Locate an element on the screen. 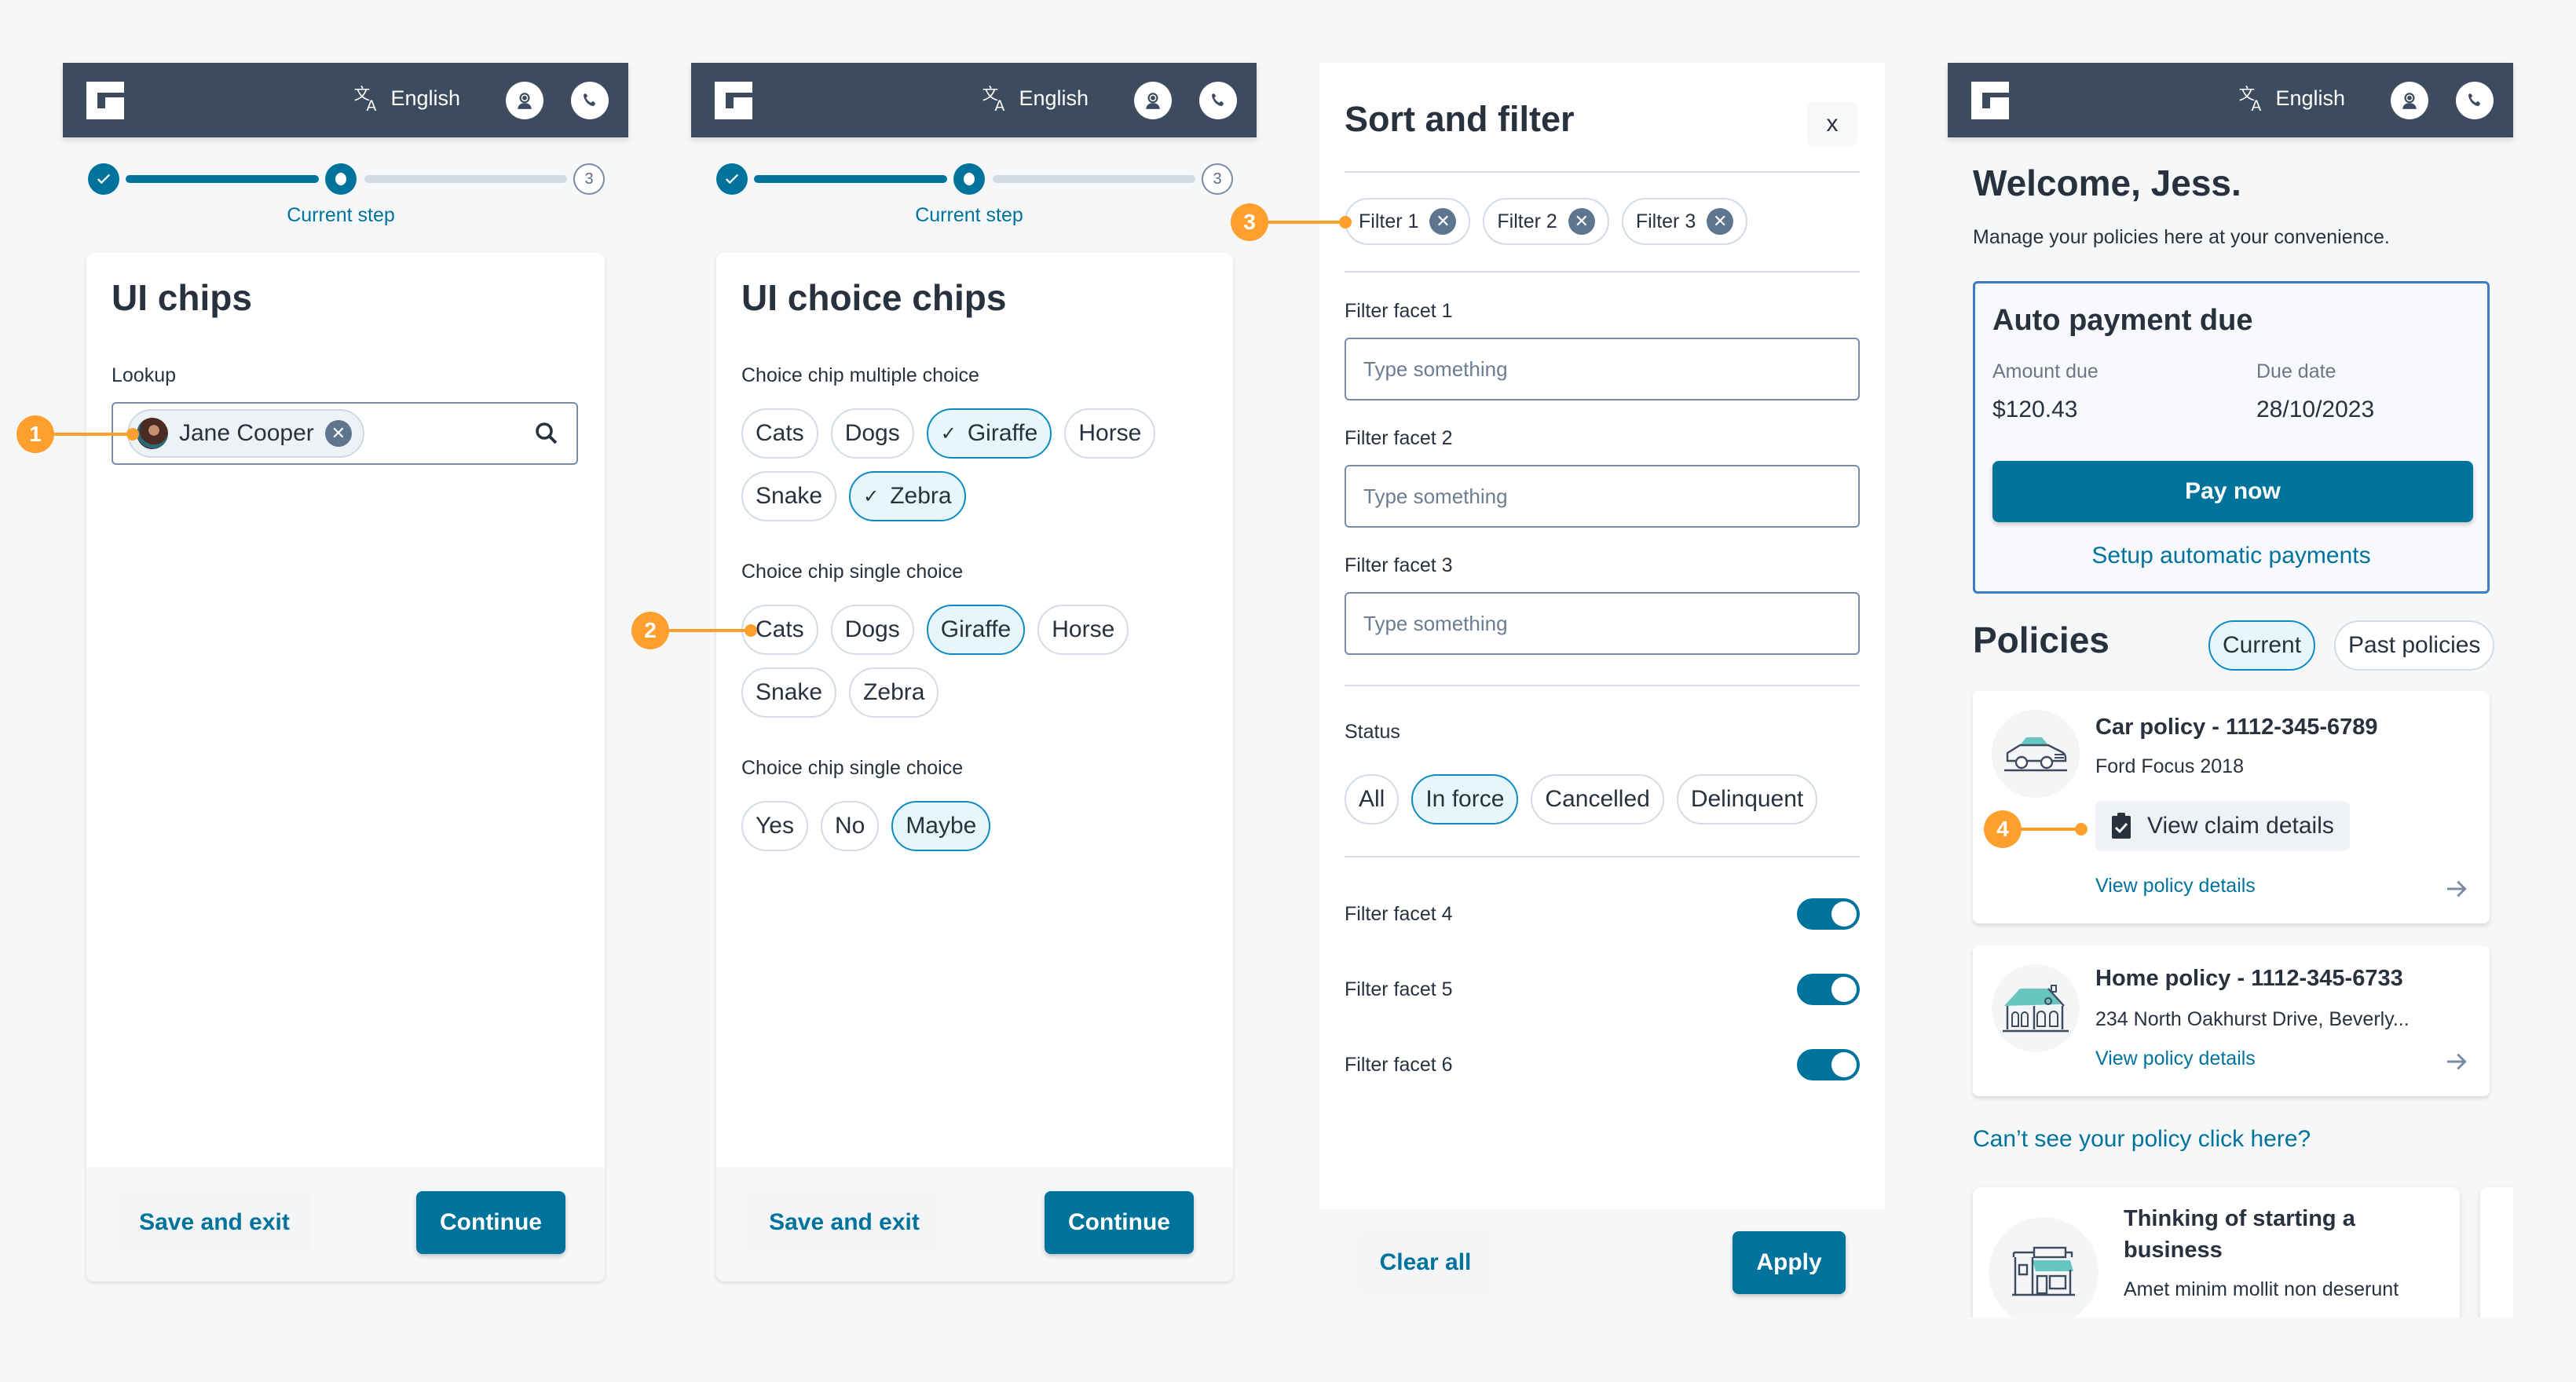 The height and width of the screenshot is (1382, 2576). panel-title: Sort and filter is located at coordinates (1460, 119).